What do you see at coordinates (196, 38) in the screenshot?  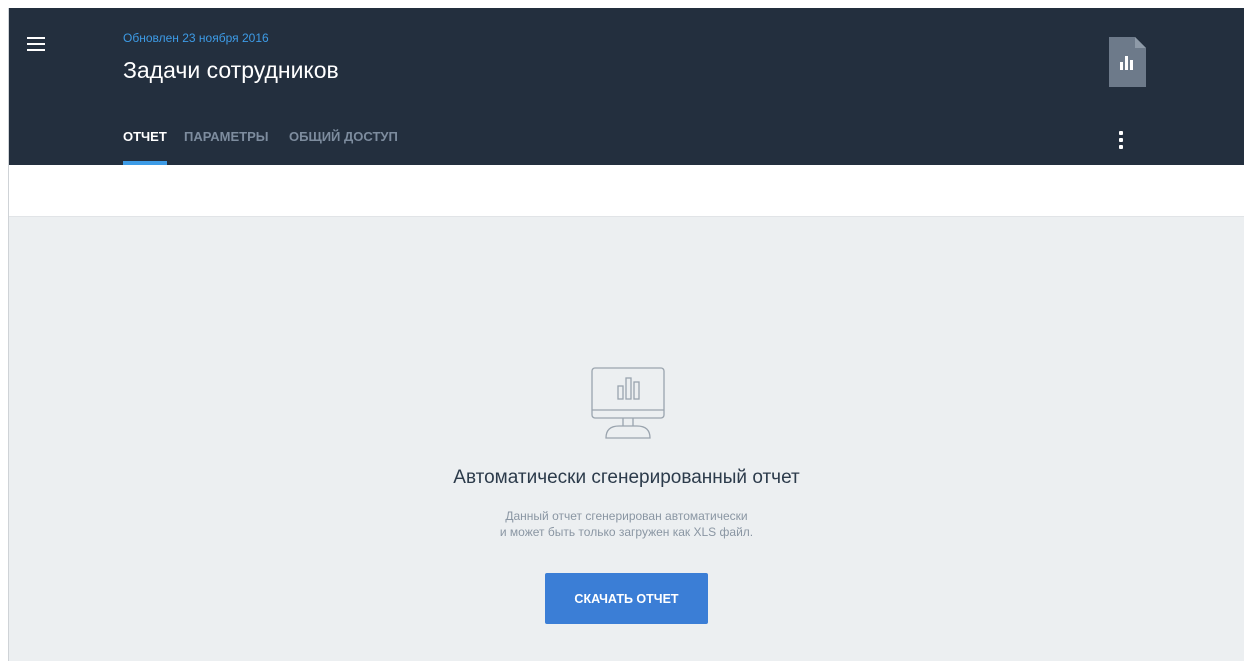 I see `updated-date: Обновлен 23 ноября 2016` at bounding box center [196, 38].